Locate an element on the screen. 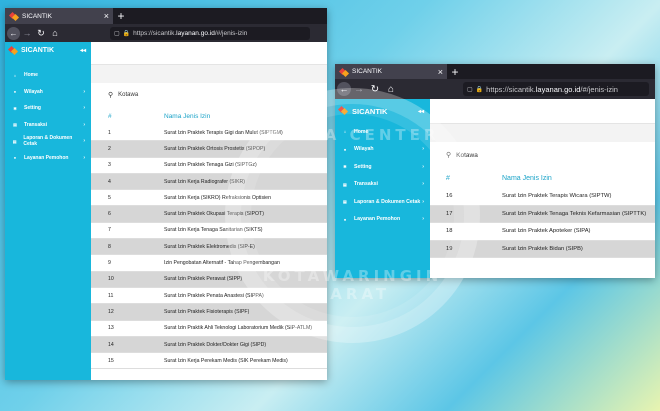  cell-no: 7 is located at coordinates (109, 230).